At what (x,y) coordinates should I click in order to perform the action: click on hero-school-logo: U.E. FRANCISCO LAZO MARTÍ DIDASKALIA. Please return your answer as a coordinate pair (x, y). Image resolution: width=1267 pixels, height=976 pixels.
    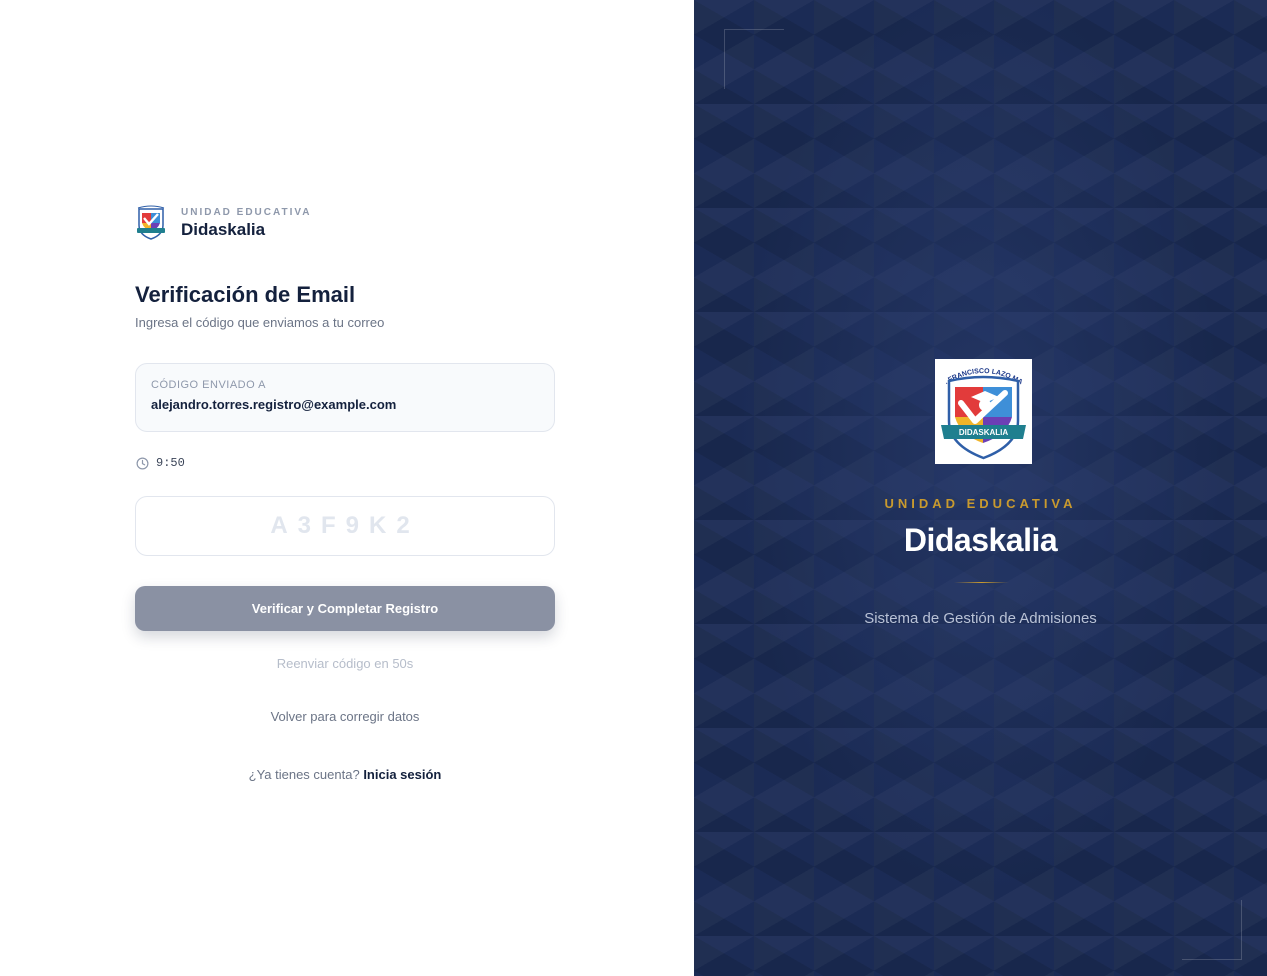
    Looking at the image, I should click on (982, 408).